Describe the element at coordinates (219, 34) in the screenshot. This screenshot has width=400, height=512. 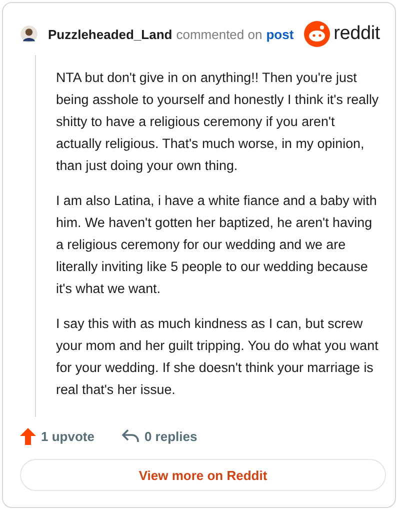
I see `action-text: commented on` at that location.